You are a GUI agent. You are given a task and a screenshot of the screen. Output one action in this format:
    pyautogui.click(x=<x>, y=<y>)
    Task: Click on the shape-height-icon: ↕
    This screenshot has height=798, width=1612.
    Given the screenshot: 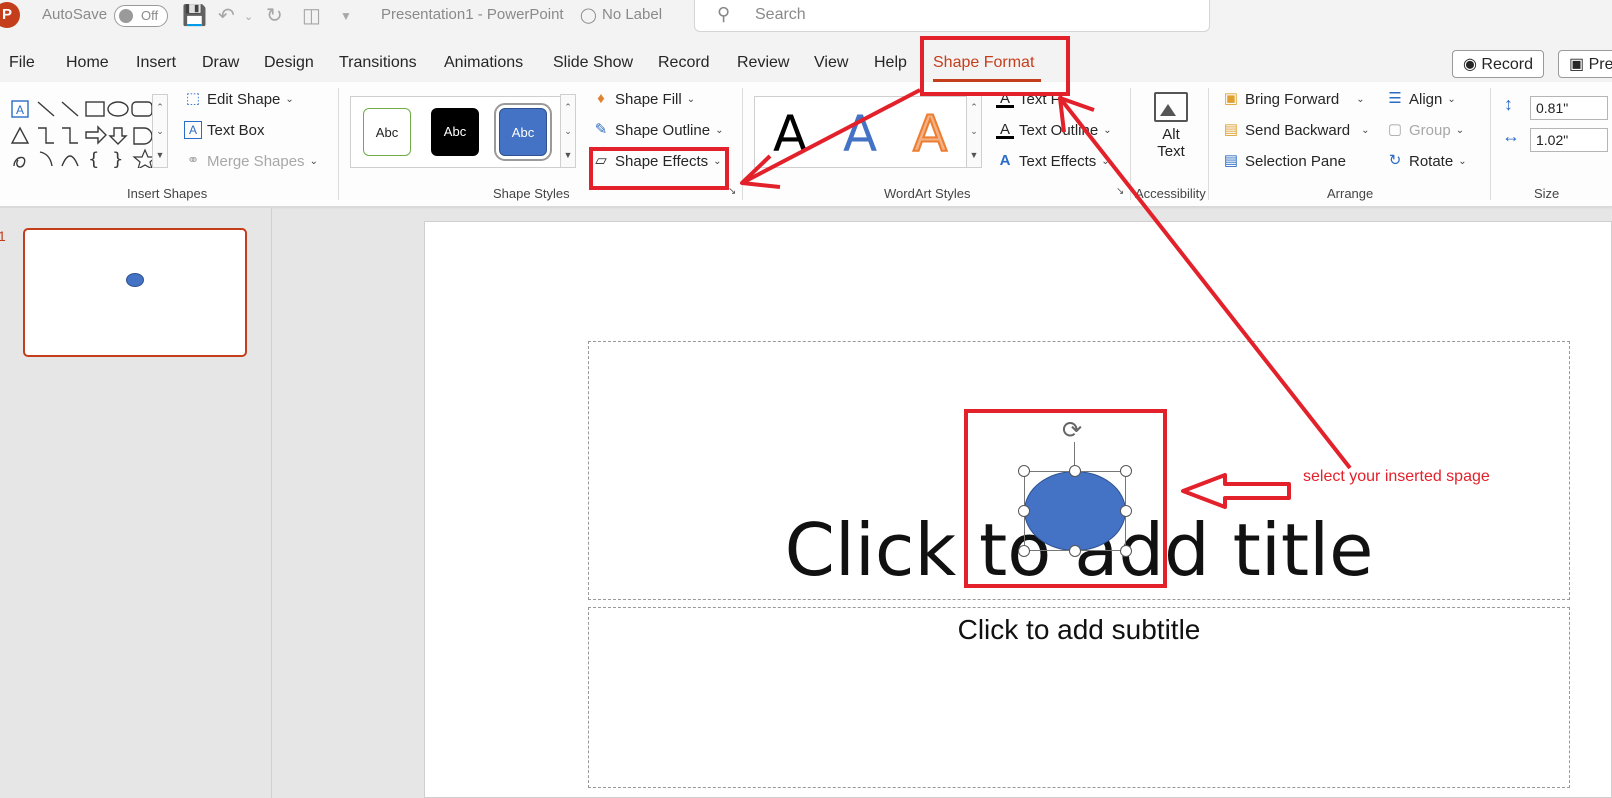 What is the action you would take?
    pyautogui.click(x=1508, y=104)
    